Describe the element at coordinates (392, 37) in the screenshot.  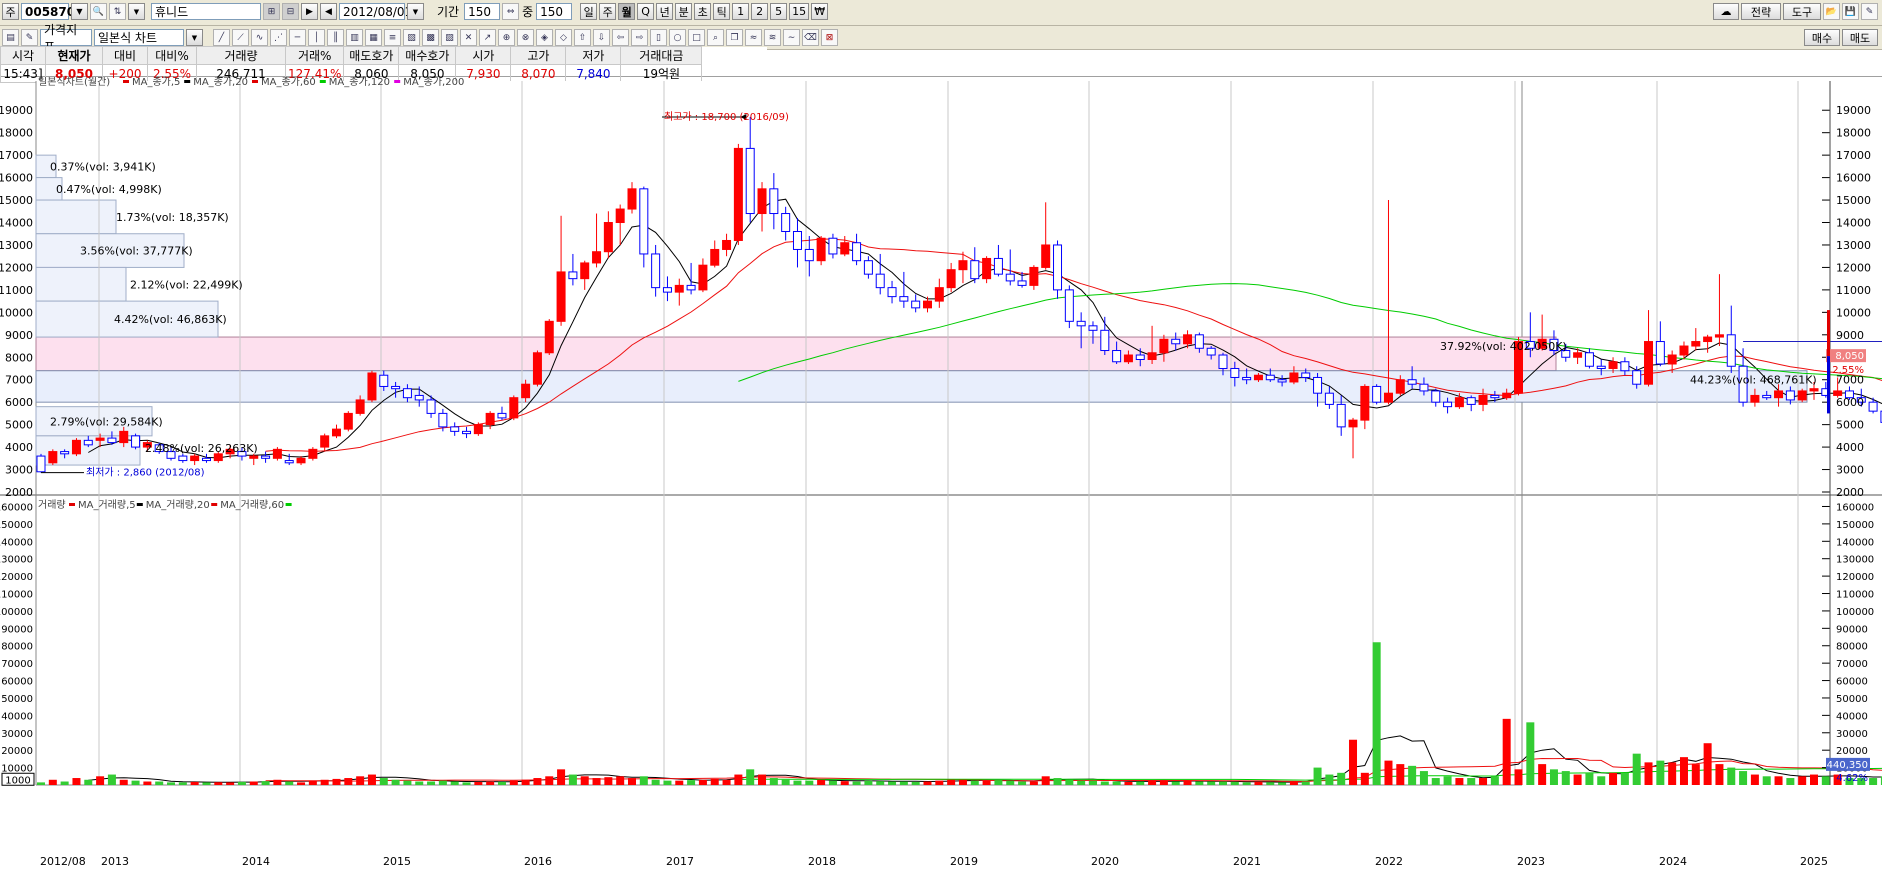
I see `fibo-tool-icon: ≡` at that location.